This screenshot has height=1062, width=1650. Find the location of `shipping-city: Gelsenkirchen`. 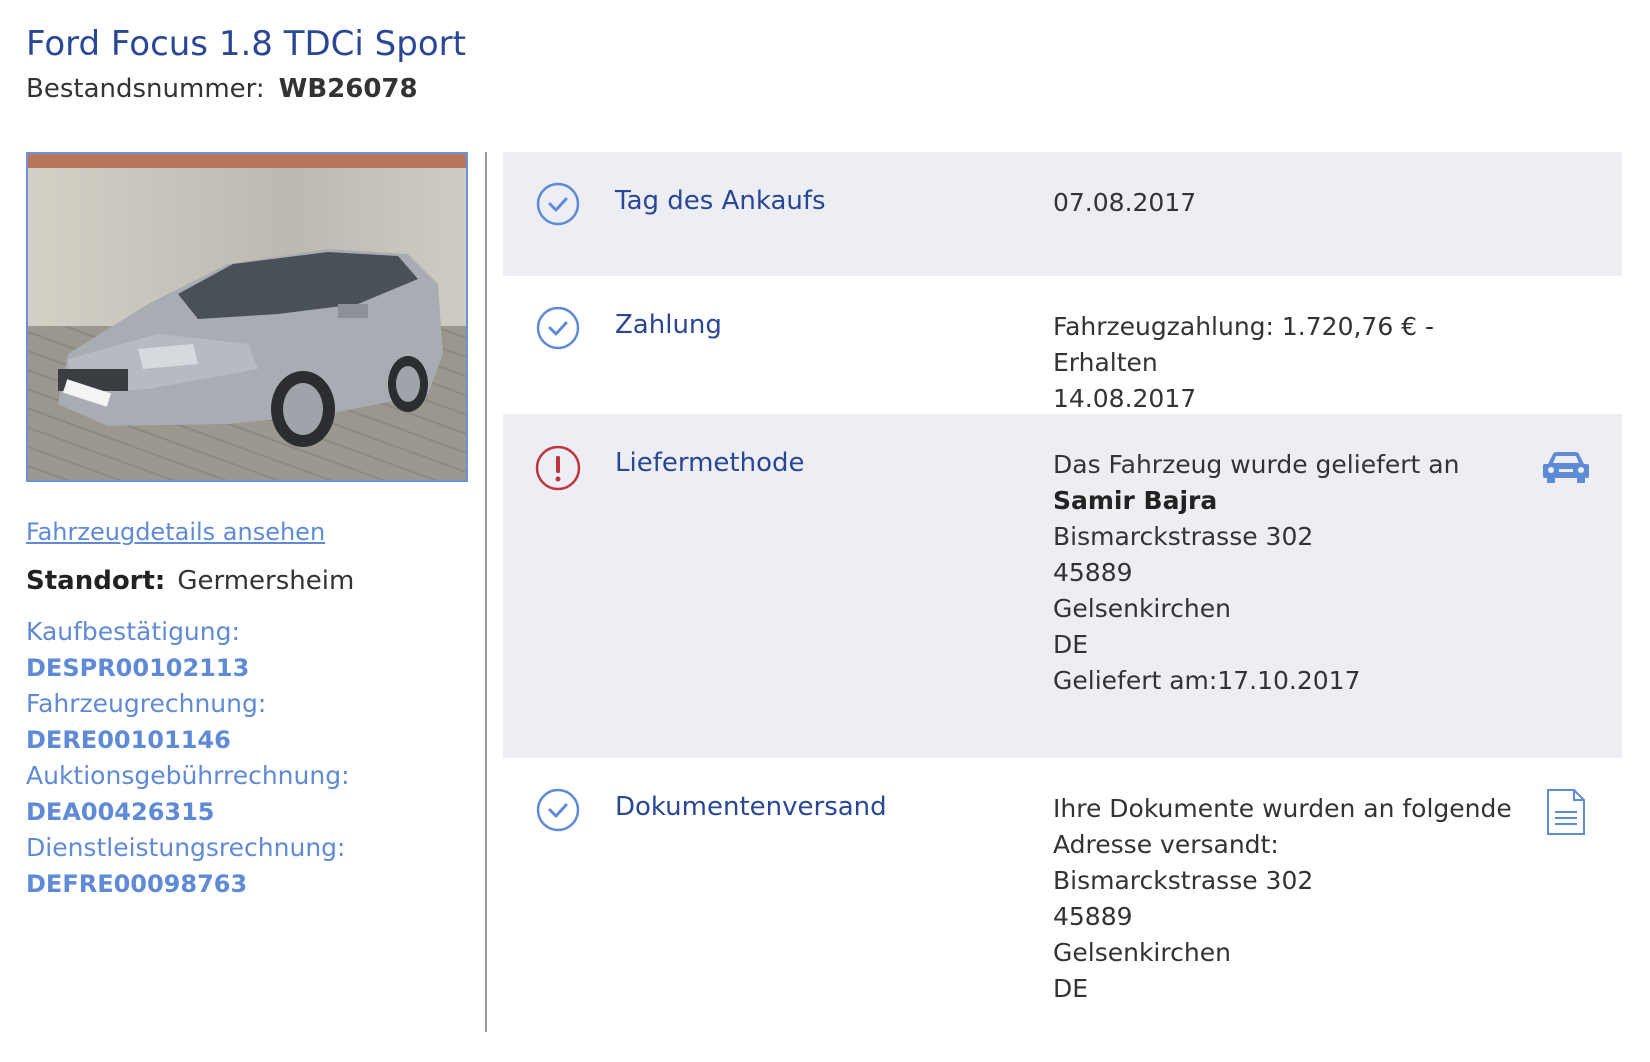

shipping-city: Gelsenkirchen is located at coordinates (1142, 952).